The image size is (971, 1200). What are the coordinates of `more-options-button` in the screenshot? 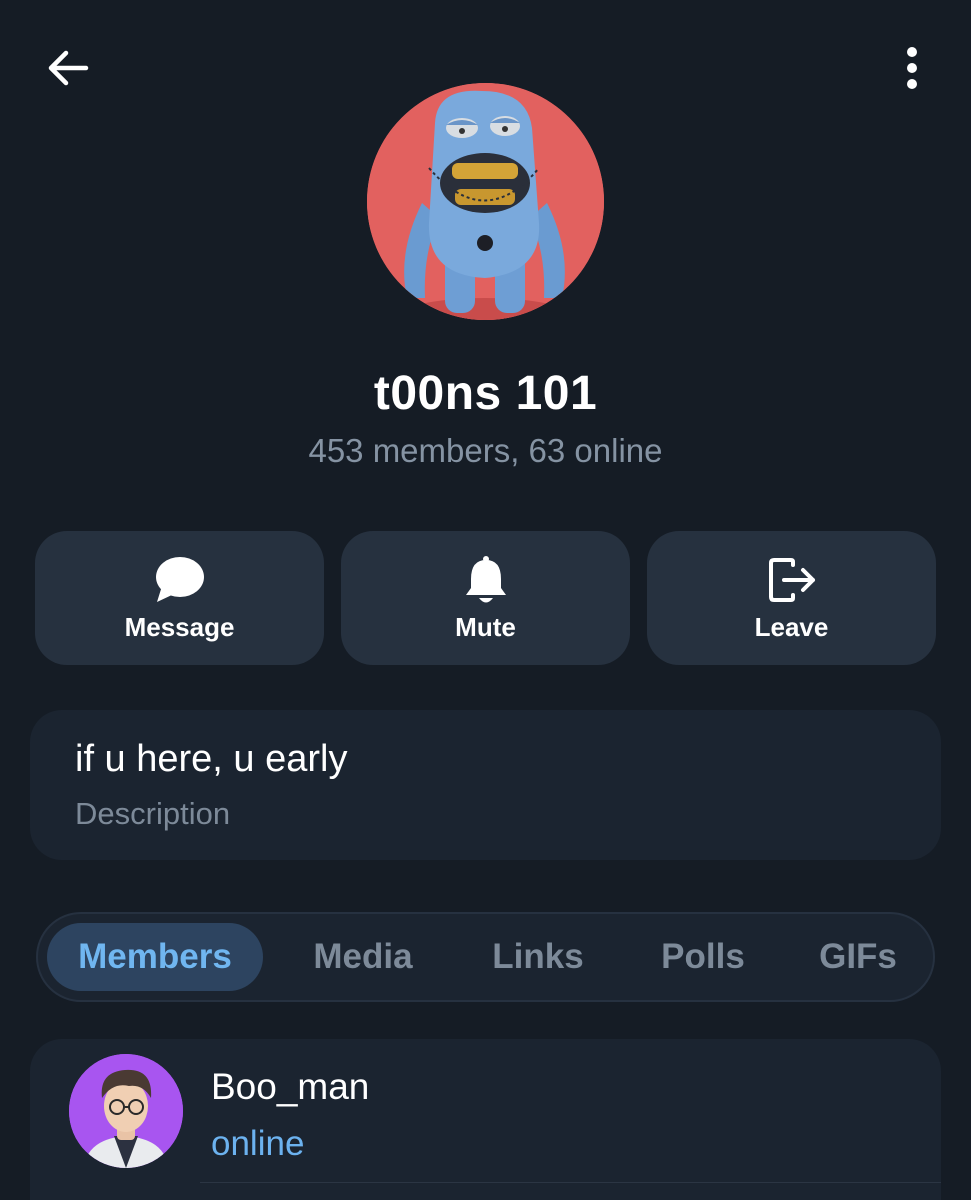 It's located at (912, 68).